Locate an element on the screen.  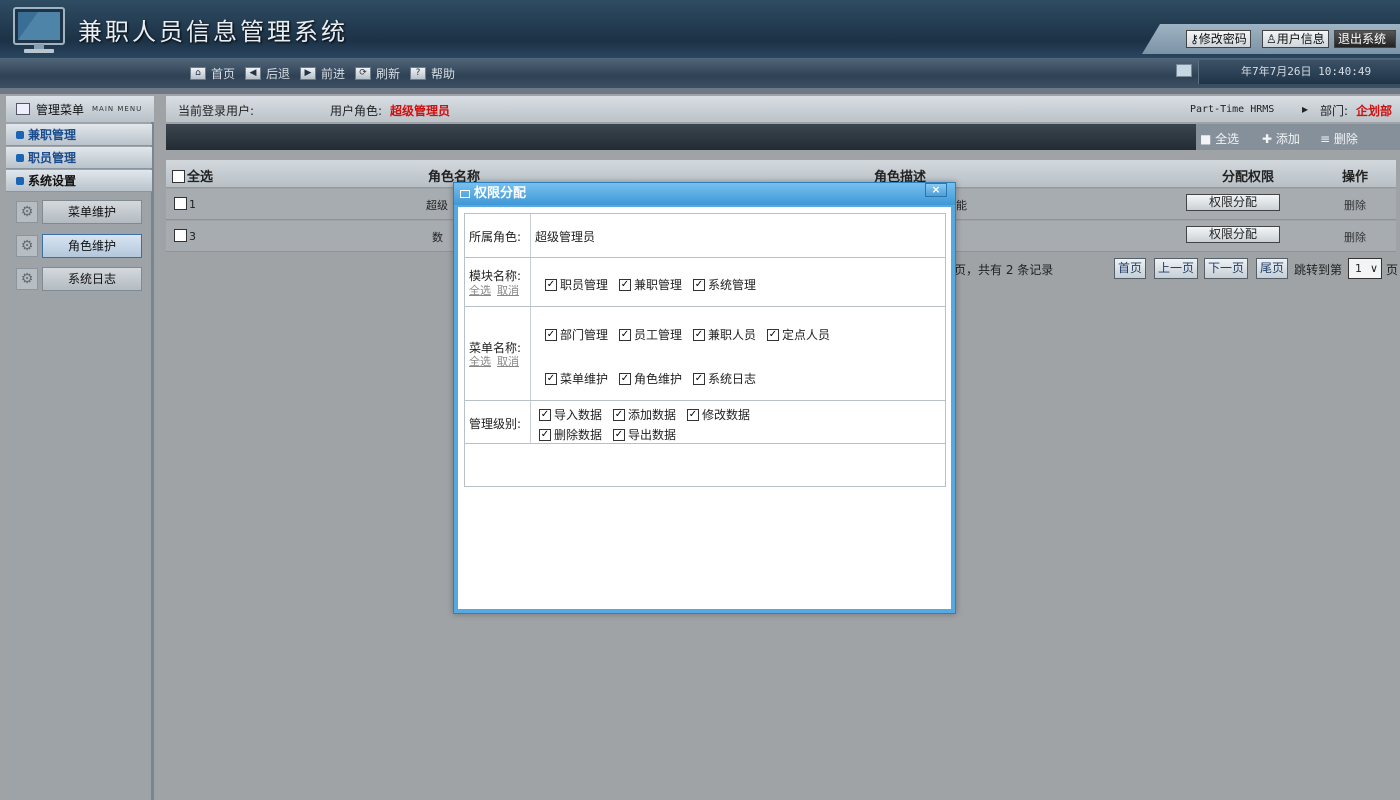
bullet-icon is located at coordinates (20, 134).